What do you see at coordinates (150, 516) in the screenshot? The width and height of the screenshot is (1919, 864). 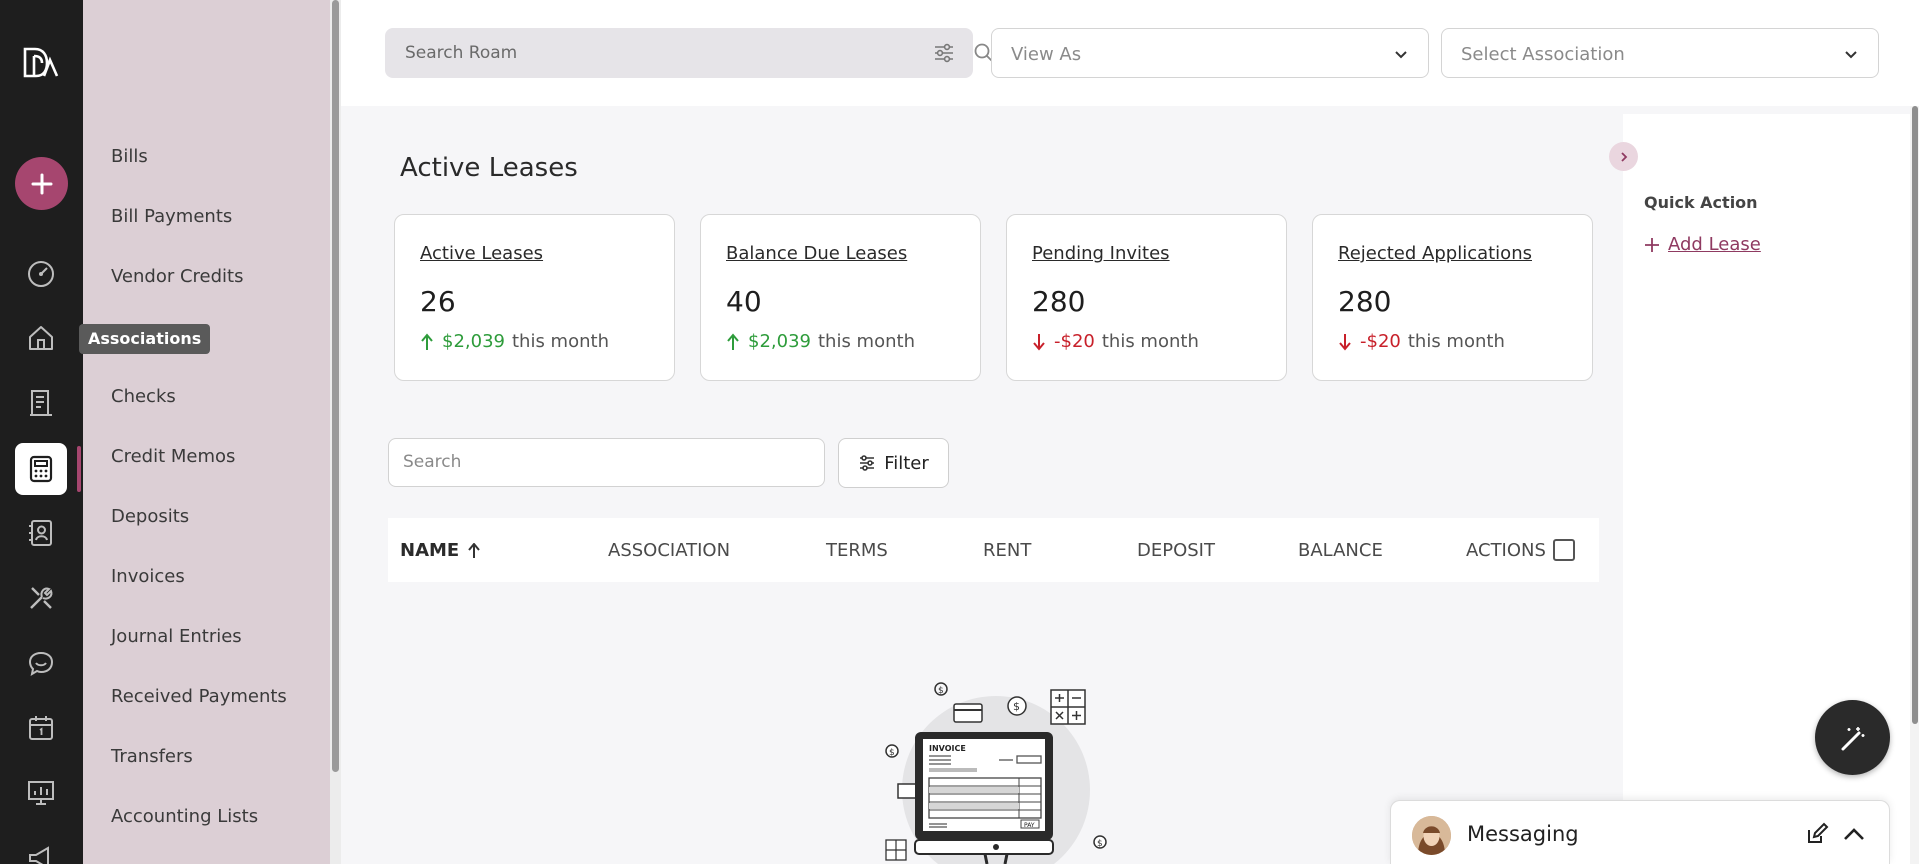 I see `subnav-item-deposits: Deposits` at bounding box center [150, 516].